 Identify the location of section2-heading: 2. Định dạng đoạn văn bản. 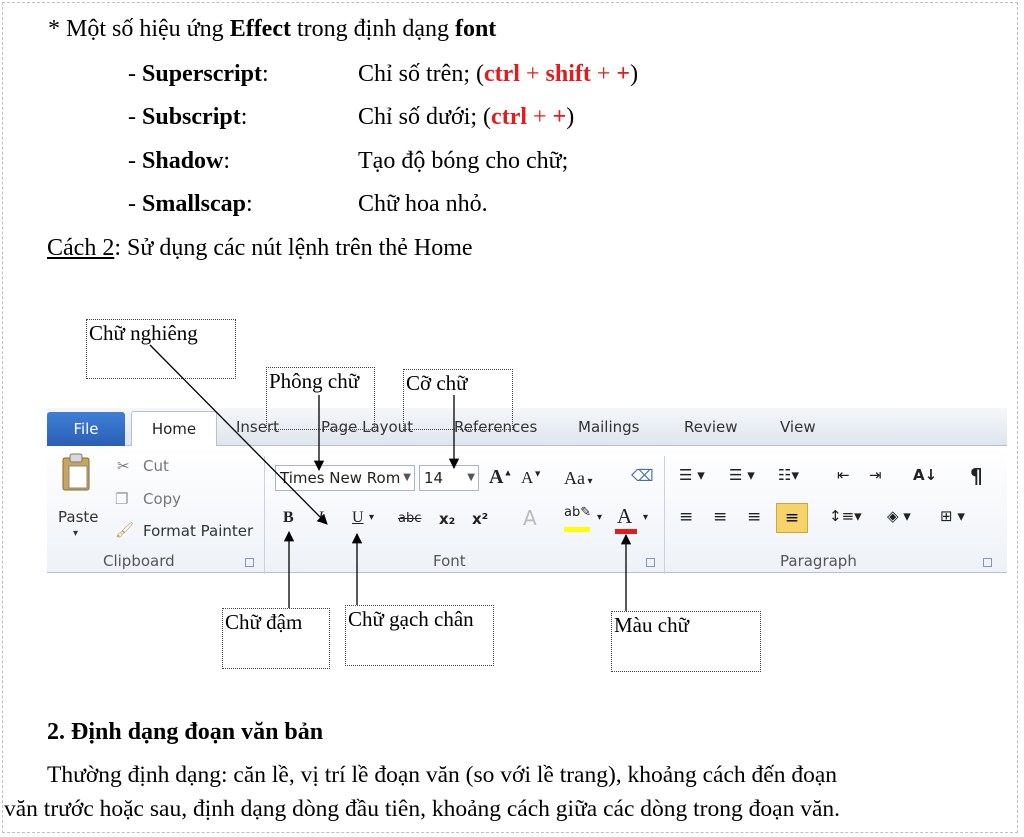
(185, 732).